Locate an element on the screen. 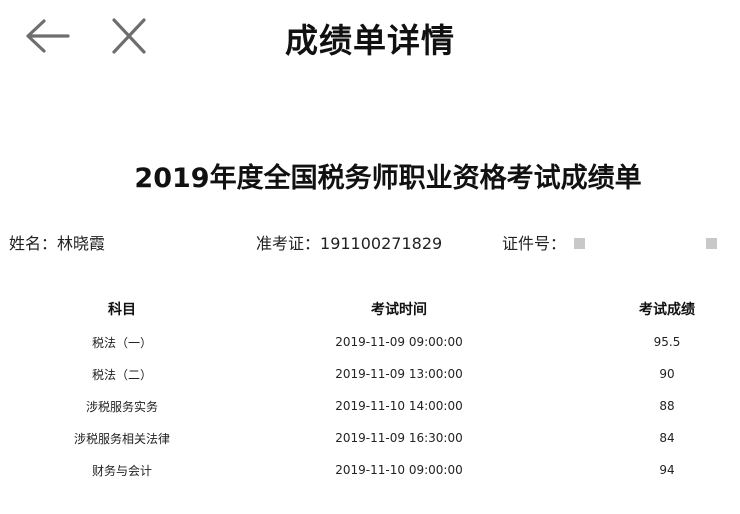 The image size is (740, 514). time-cell: 2019-11-09 09:00:00 is located at coordinates (399, 342).